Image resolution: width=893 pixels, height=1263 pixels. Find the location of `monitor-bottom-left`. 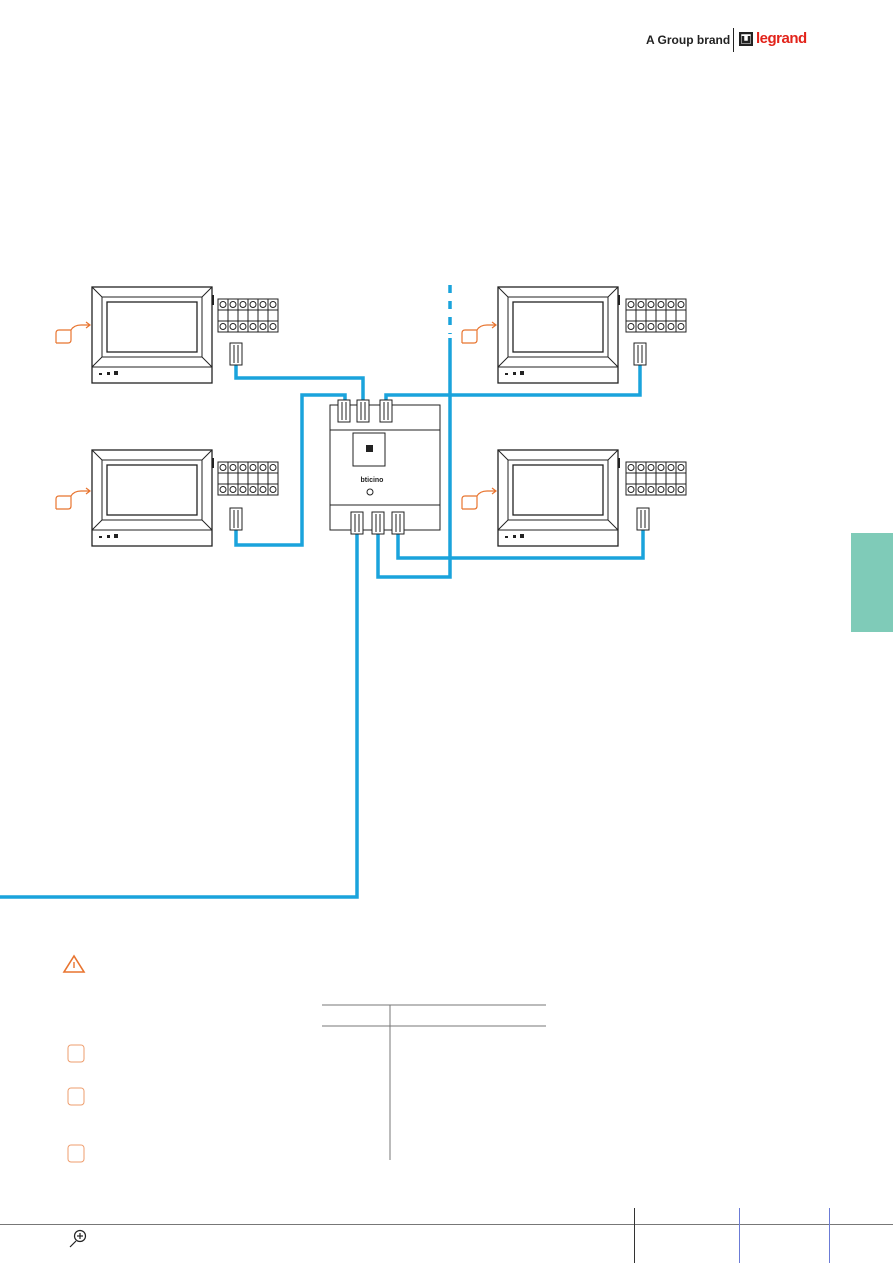

monitor-bottom-left is located at coordinates (167, 498).